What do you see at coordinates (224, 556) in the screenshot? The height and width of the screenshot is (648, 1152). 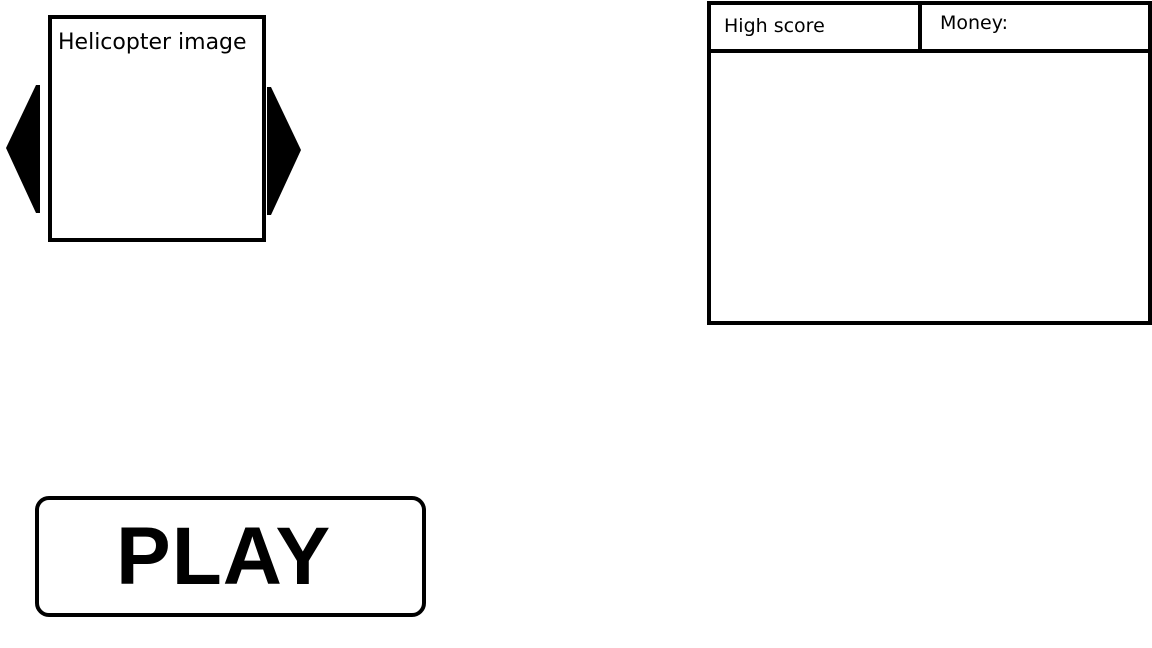 I see `play-button-label: PLAY` at bounding box center [224, 556].